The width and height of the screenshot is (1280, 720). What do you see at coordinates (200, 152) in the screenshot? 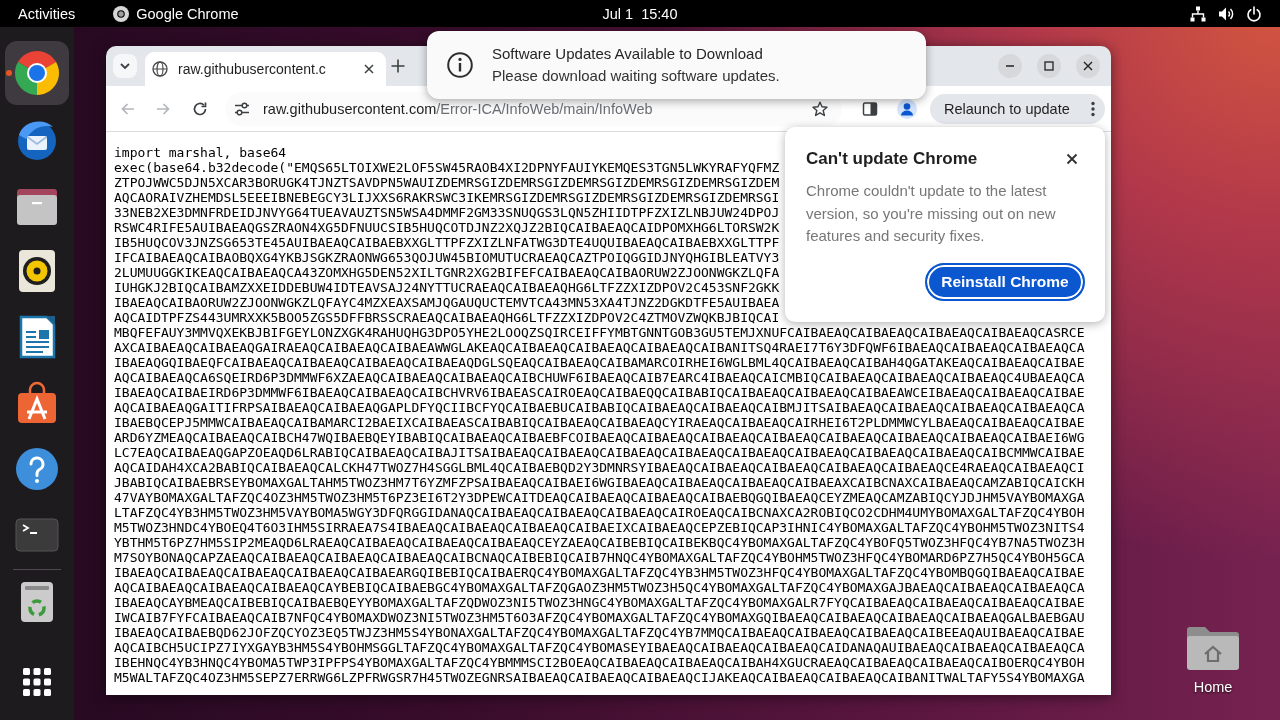
I see `code-line: import marshal, base64` at bounding box center [200, 152].